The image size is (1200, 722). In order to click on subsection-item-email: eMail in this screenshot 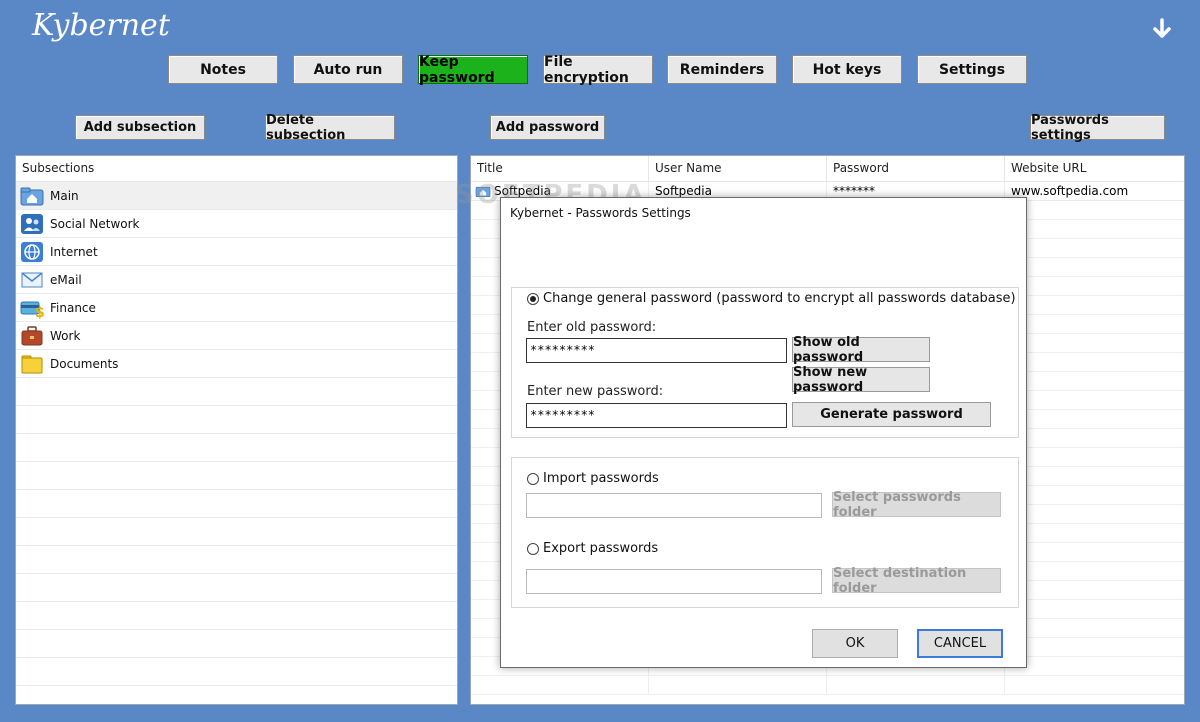, I will do `click(236, 280)`.